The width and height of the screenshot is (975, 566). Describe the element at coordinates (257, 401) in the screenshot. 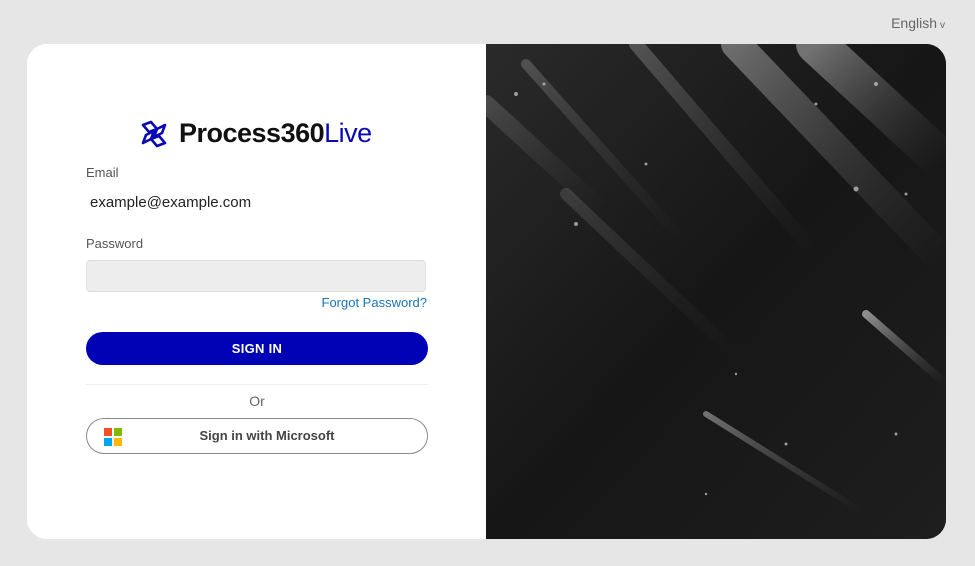

I see `or-separator: Or` at that location.